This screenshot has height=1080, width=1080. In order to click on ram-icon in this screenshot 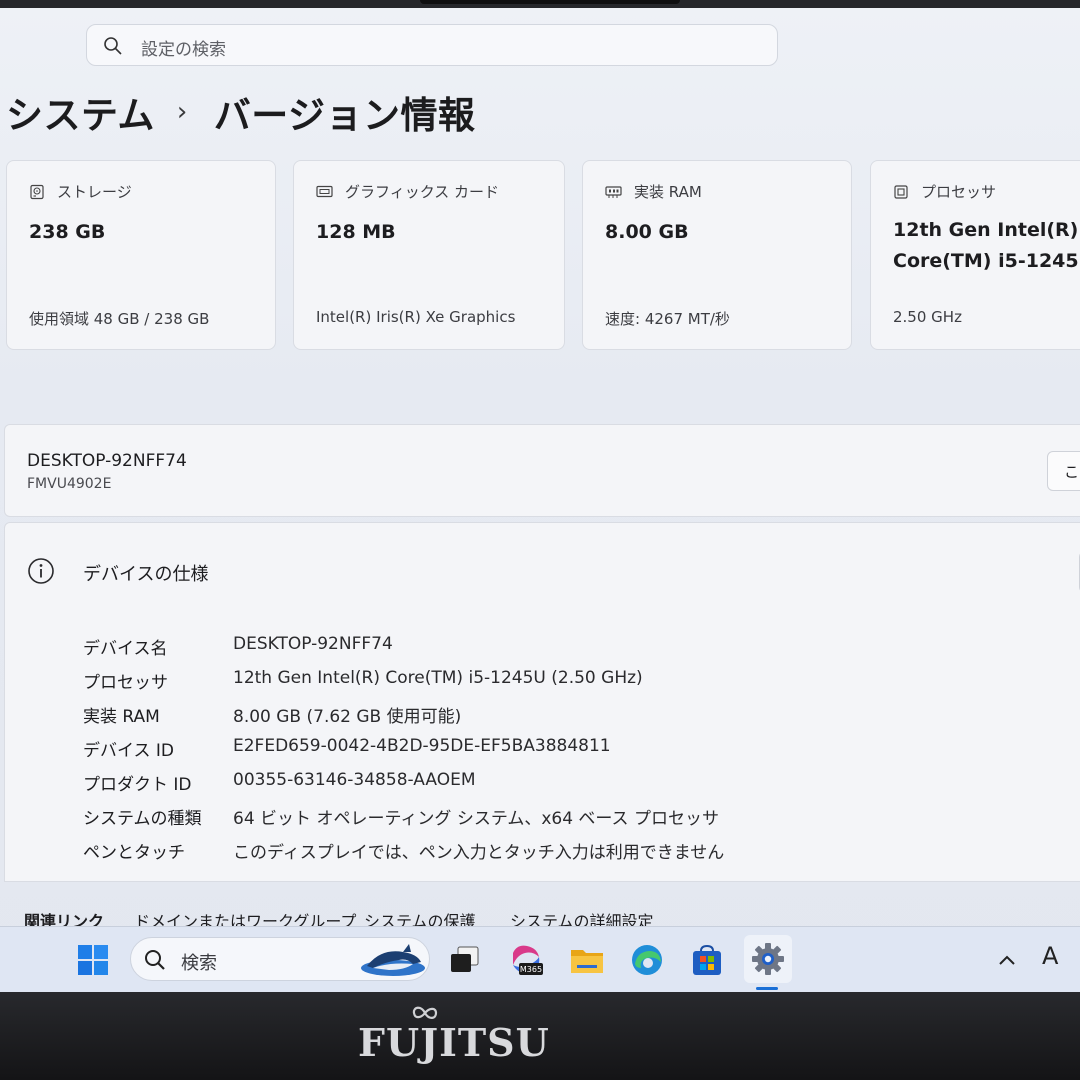, I will do `click(613, 191)`.